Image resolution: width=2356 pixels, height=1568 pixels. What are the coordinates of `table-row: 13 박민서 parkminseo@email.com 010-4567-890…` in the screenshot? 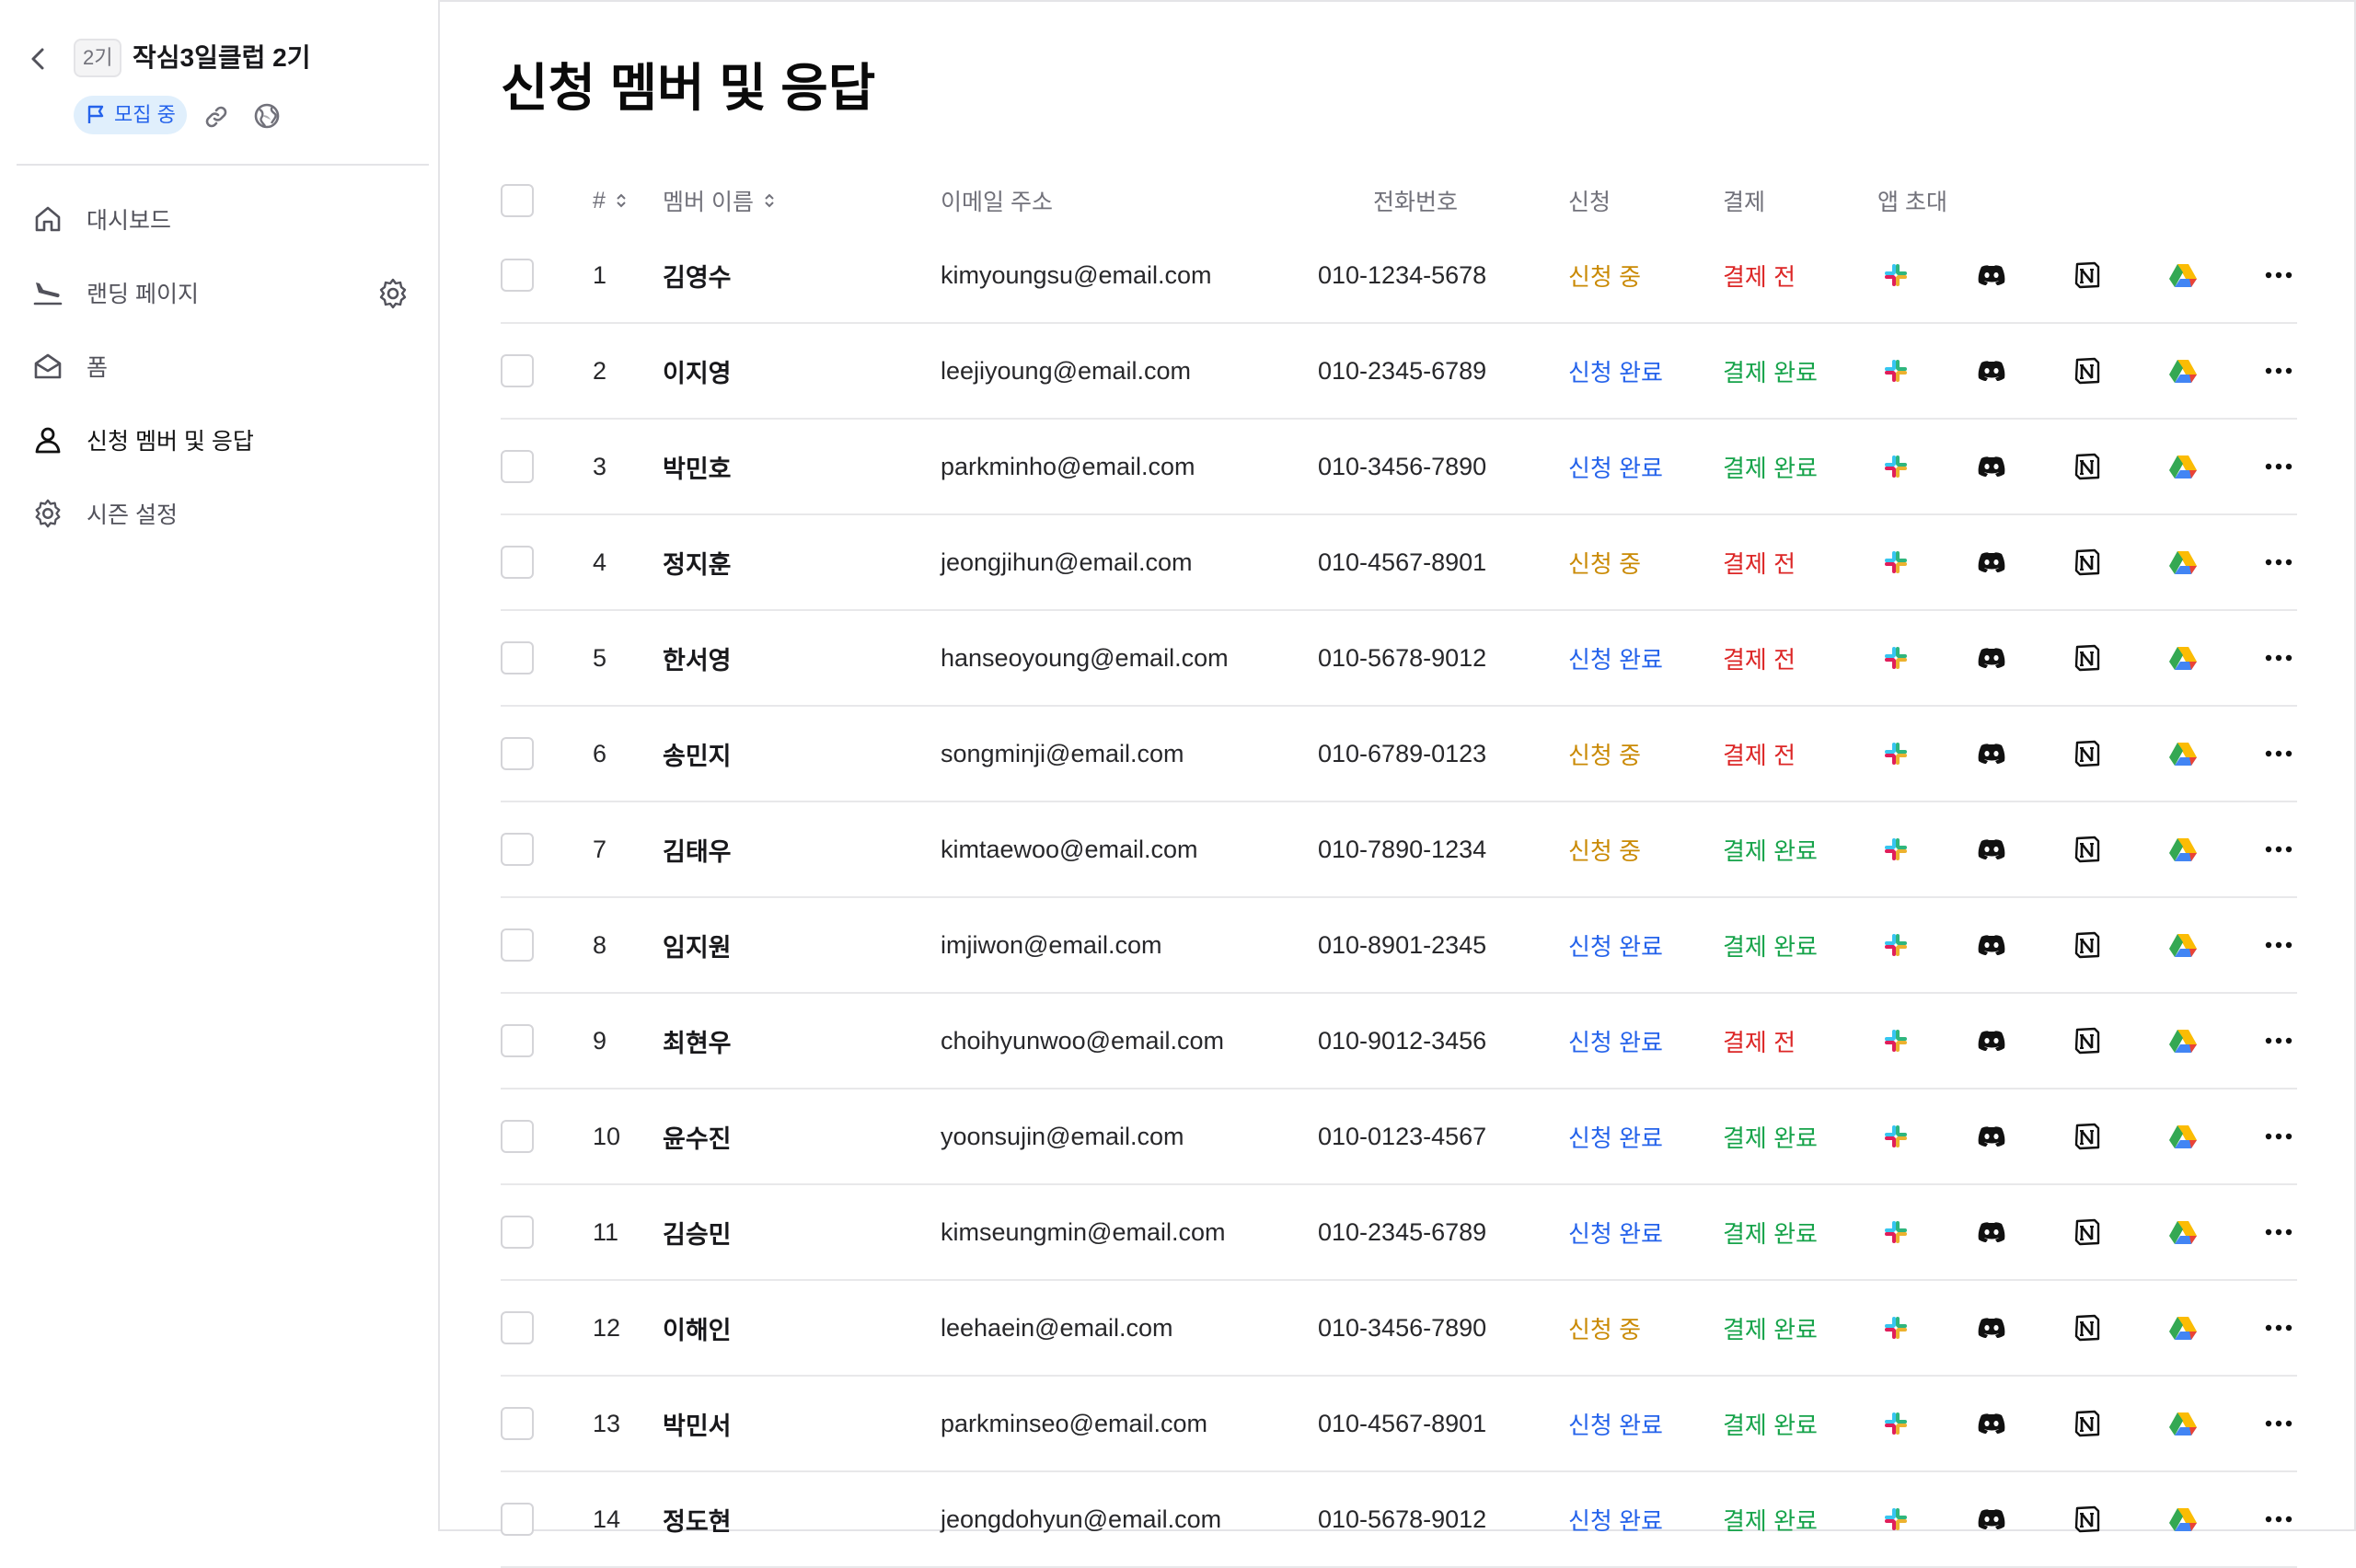 It's located at (1399, 1424).